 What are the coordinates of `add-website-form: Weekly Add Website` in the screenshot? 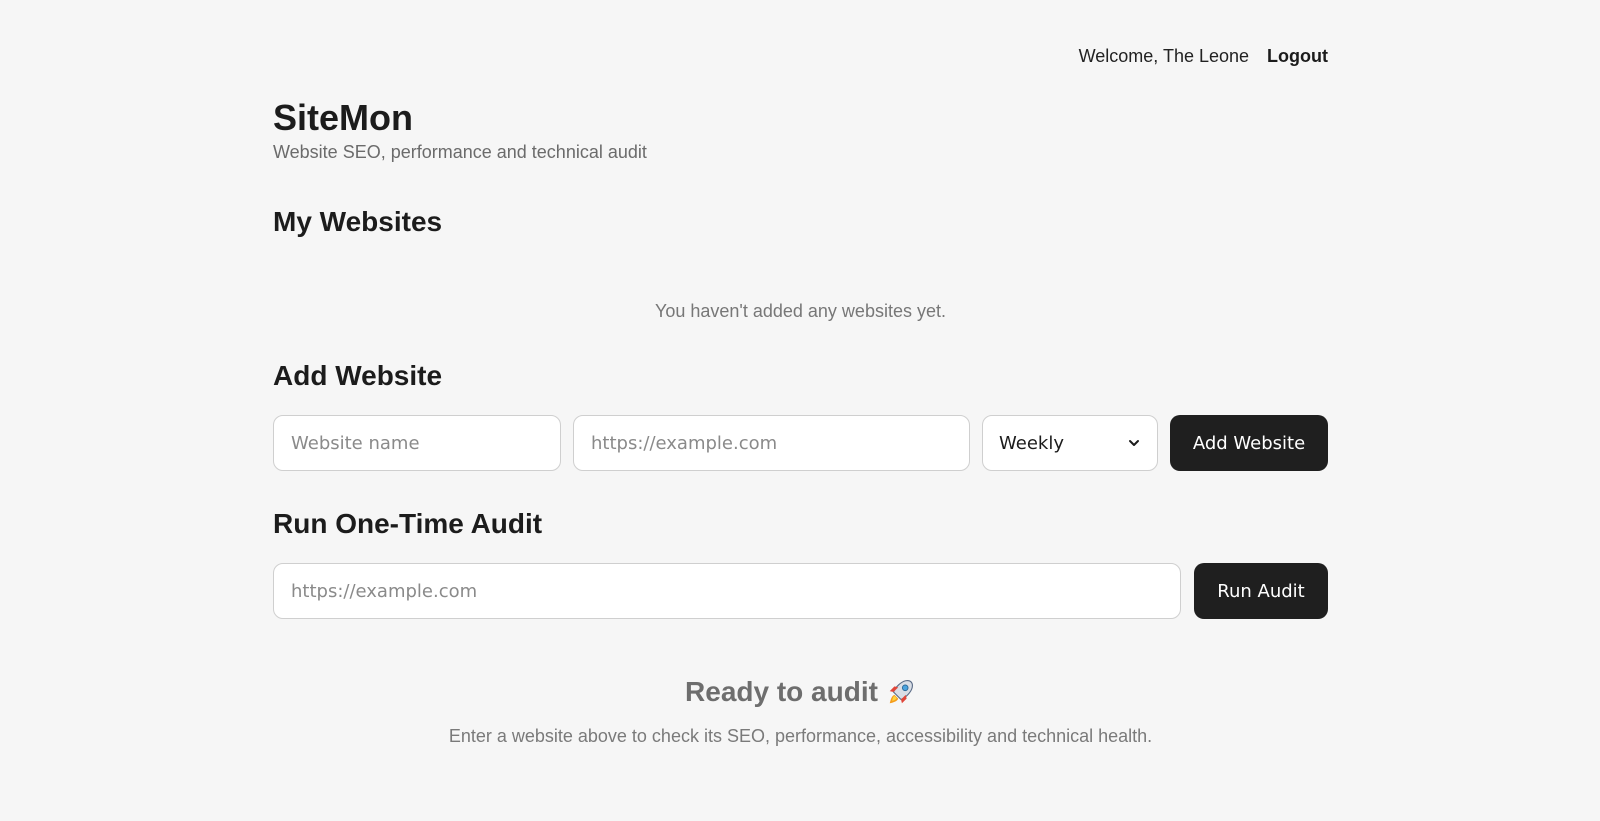 It's located at (800, 443).